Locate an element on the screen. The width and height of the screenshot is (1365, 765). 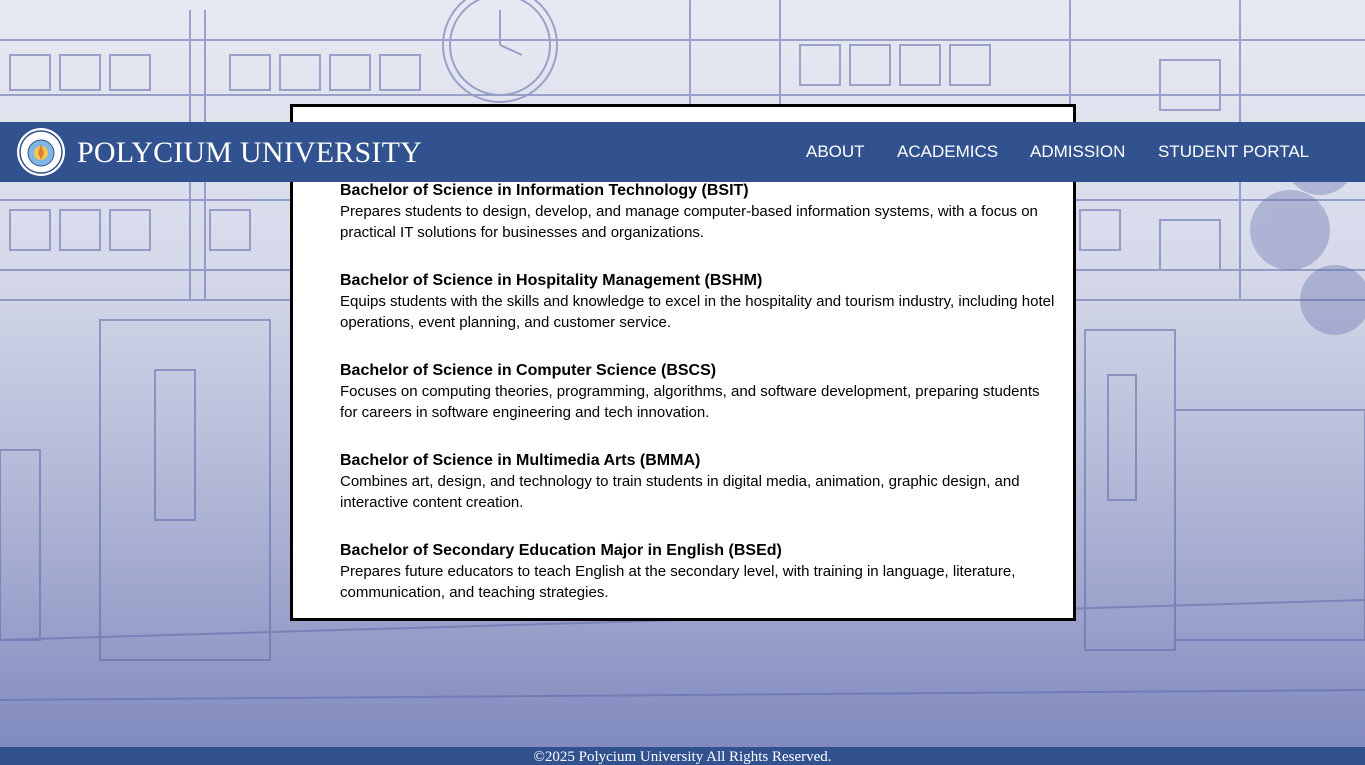
university-name: POLYCIUM UNIVERSITY is located at coordinates (249, 153).